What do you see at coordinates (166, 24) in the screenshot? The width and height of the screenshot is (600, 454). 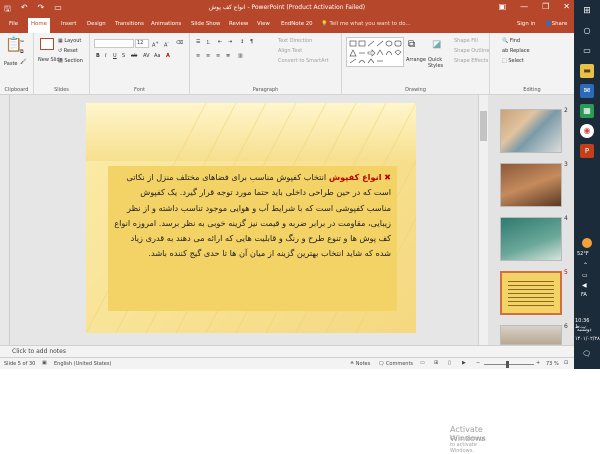 I see `tab-animations: Animations` at bounding box center [166, 24].